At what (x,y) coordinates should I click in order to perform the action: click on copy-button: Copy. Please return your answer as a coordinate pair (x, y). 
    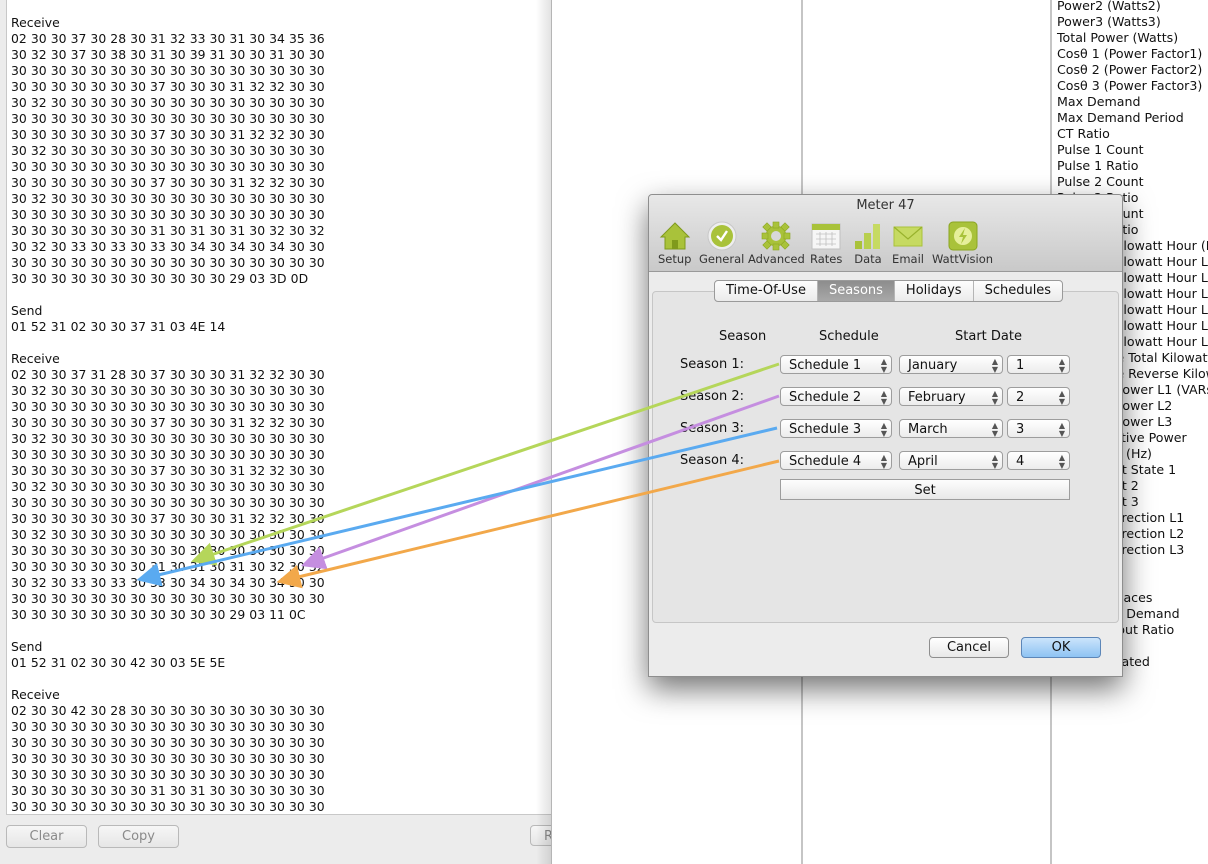
    Looking at the image, I should click on (138, 836).